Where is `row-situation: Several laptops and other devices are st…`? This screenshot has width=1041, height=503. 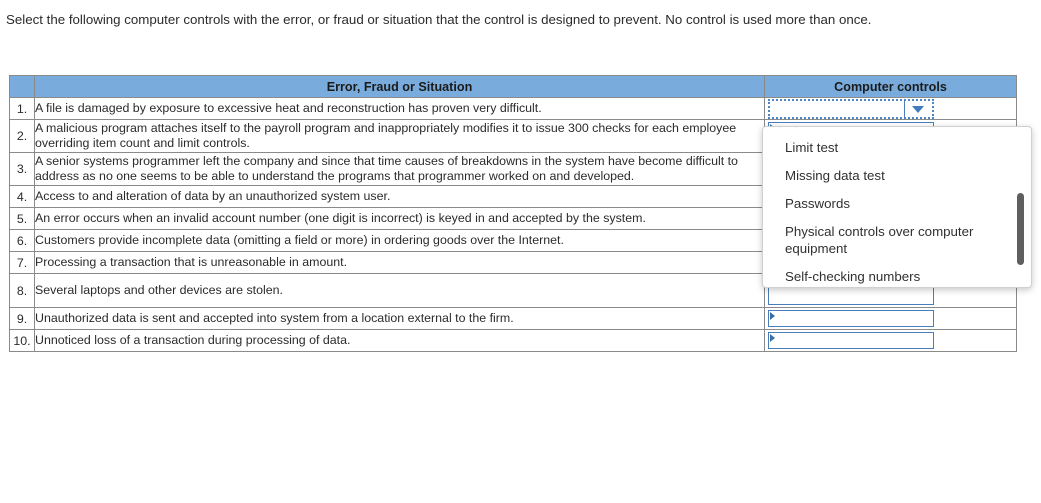
row-situation: Several laptops and other devices are st… is located at coordinates (399, 290).